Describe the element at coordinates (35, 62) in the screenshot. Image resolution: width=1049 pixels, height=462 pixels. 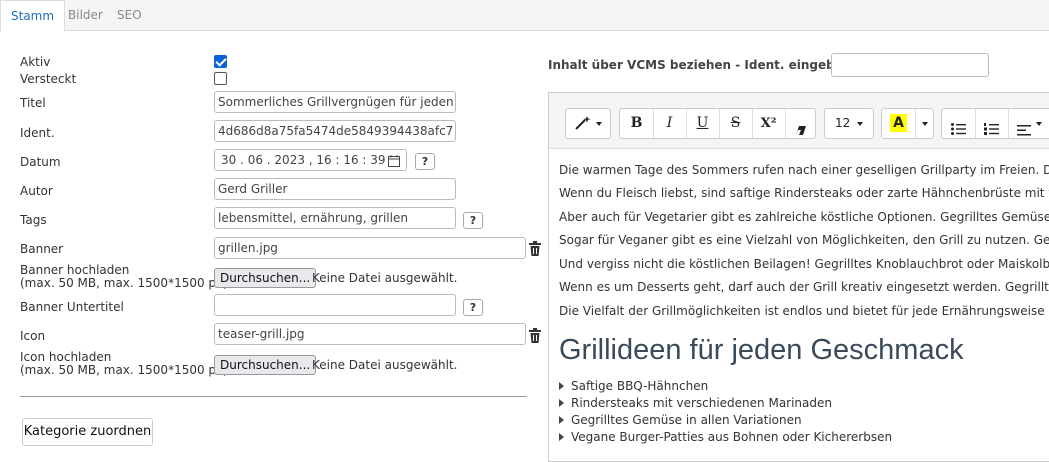
I see `aktiv-label: Aktiv` at that location.